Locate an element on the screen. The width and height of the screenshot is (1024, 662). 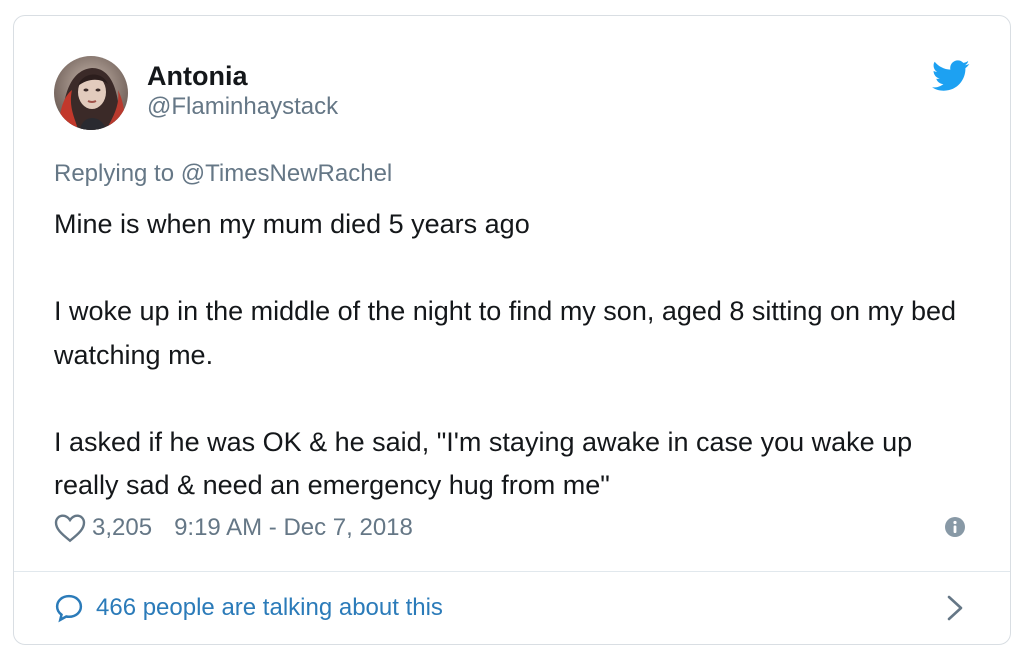
timestamp: 9:19 AM - Dec 7, 2018 is located at coordinates (293, 528).